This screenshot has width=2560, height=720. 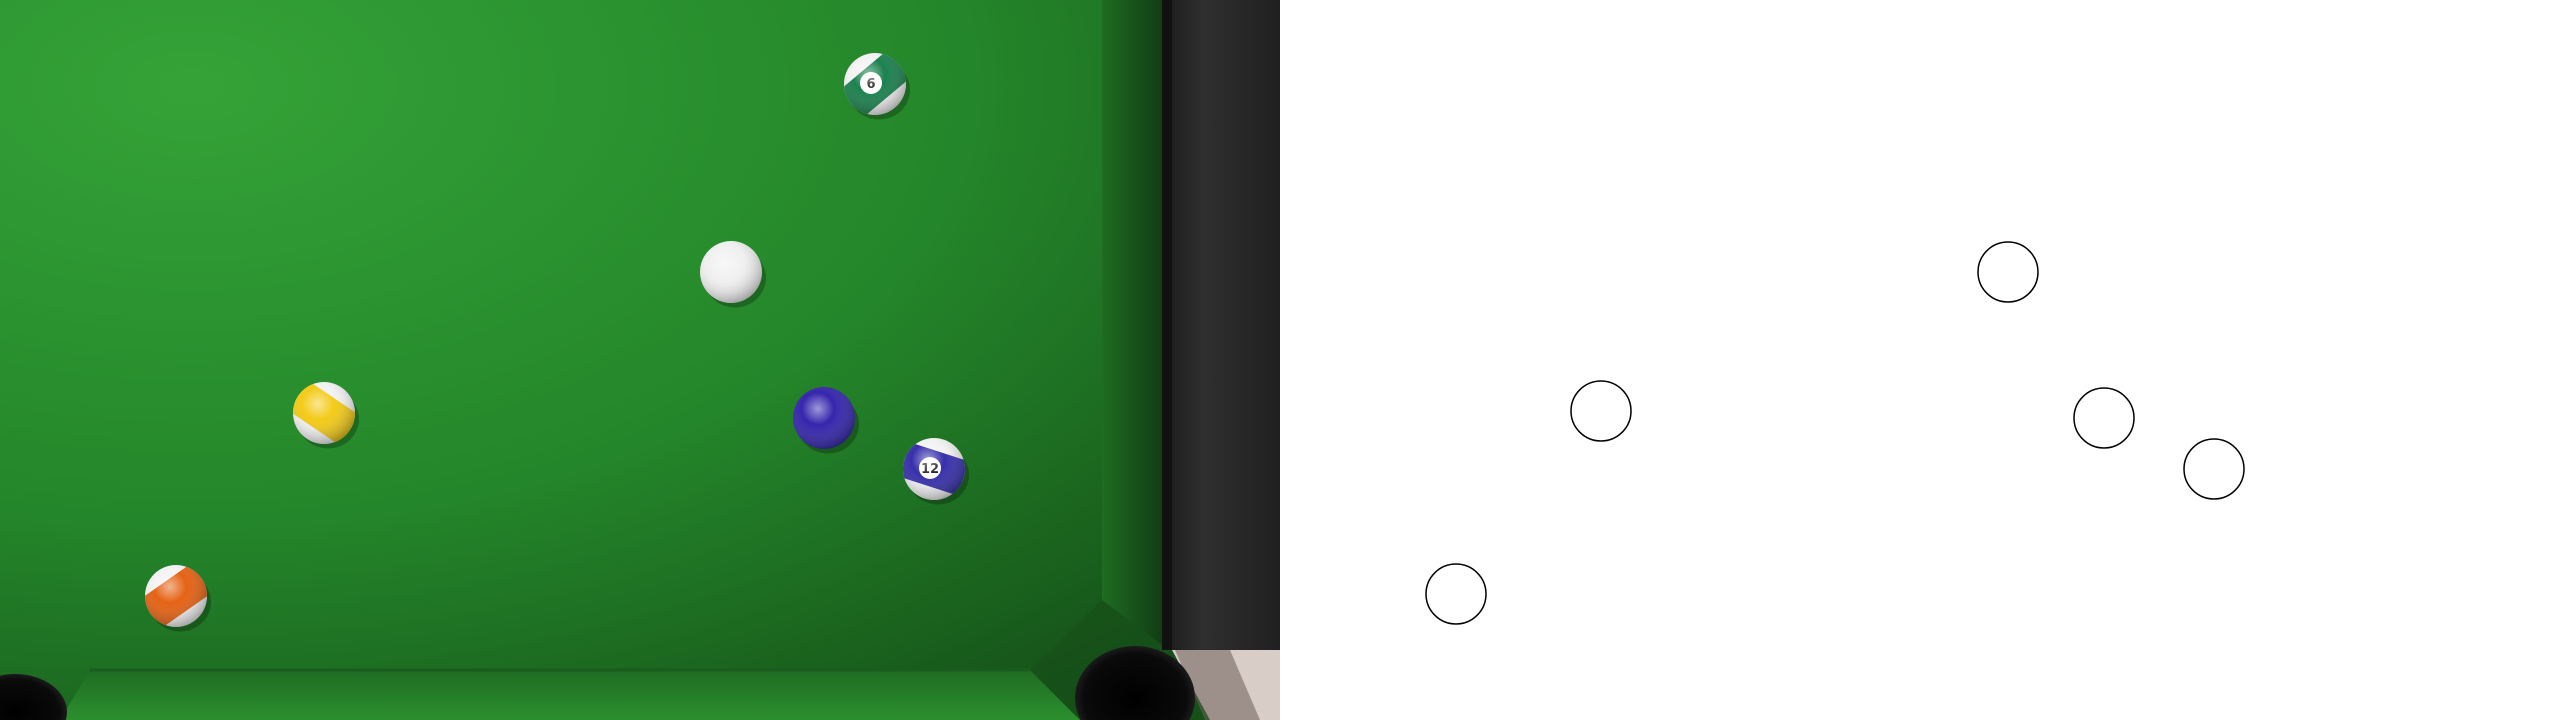 What do you see at coordinates (570, 695) in the screenshot?
I see `bottom-cushion` at bounding box center [570, 695].